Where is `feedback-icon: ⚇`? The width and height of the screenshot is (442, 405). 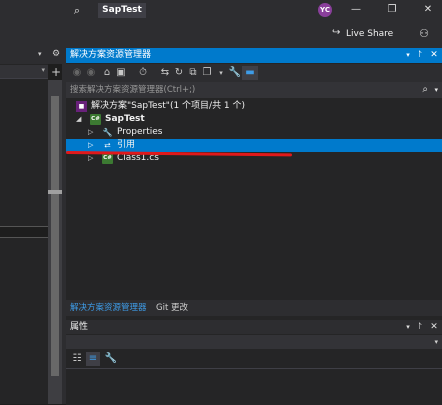 feedback-icon: ⚇ is located at coordinates (424, 34).